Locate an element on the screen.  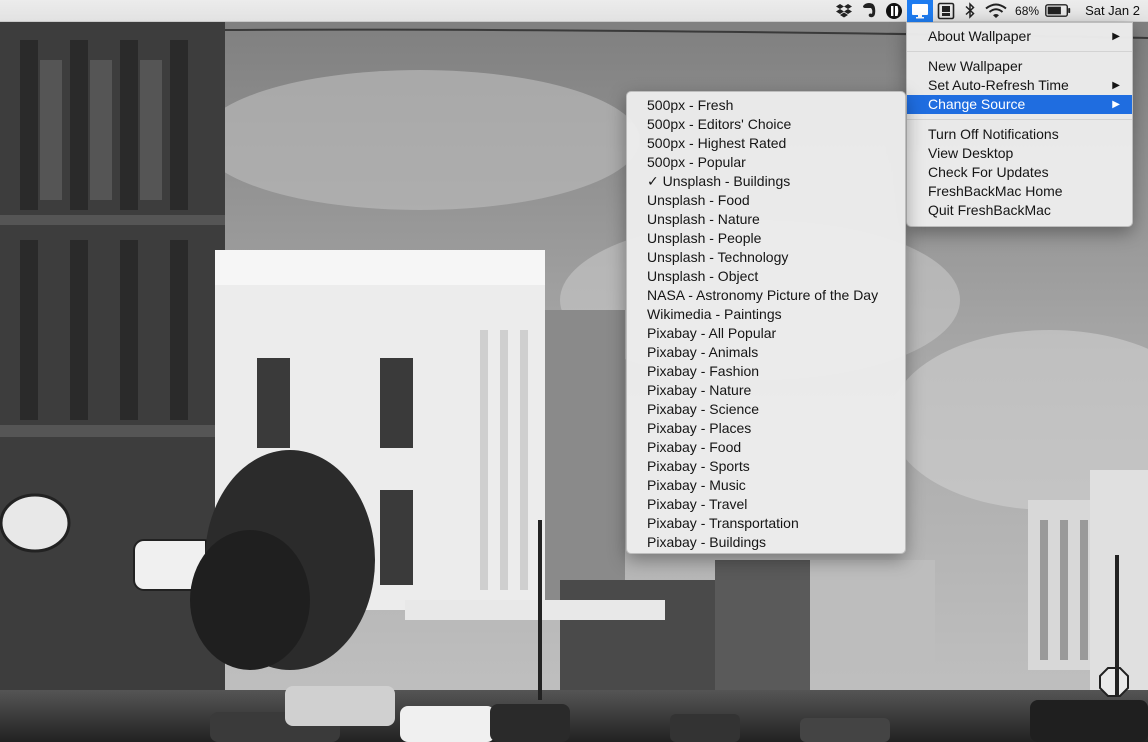
source-item-unsplash-people: Unsplash - People is located at coordinates (766, 238).